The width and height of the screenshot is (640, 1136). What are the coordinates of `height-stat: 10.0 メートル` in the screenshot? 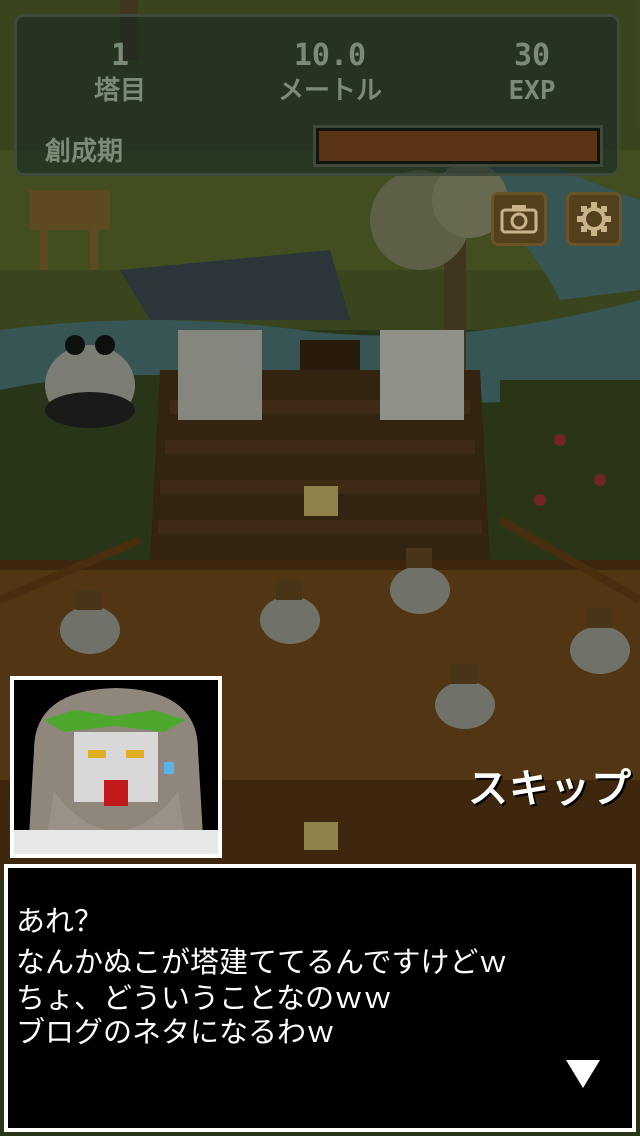 It's located at (330, 74).